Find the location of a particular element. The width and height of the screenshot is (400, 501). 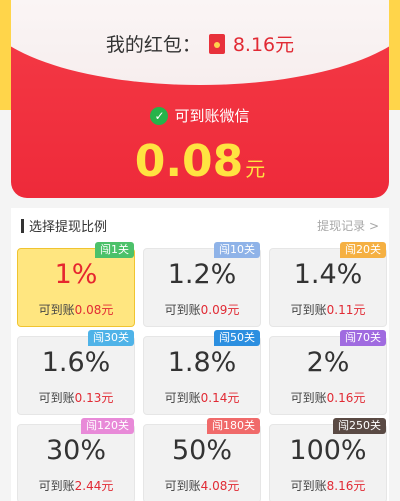

arrive-line: 可到账0.13元 is located at coordinates (76, 397).